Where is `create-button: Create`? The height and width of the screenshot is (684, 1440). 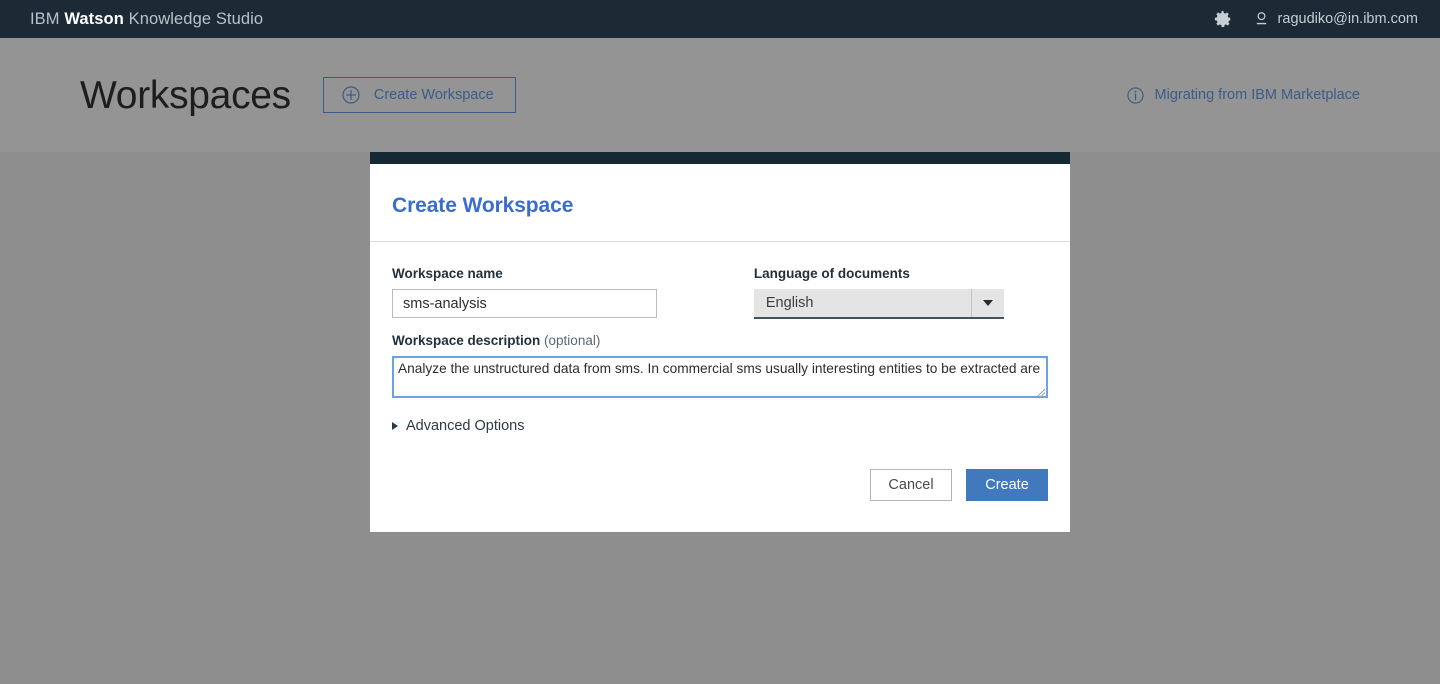
create-button: Create is located at coordinates (1007, 485).